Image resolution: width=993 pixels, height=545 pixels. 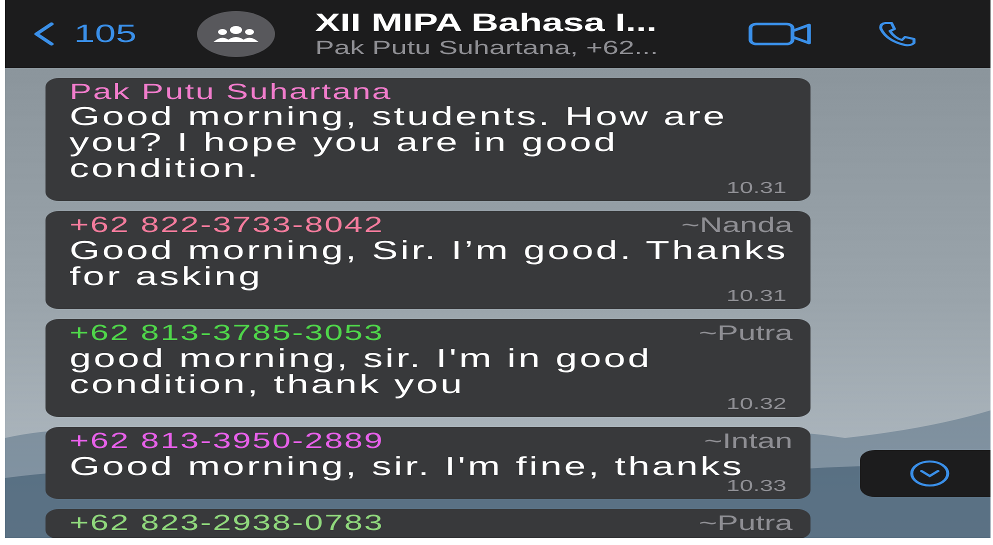 What do you see at coordinates (399, 142) in the screenshot?
I see `message-text: Good morning, students. How are you? I hope you are in good condition.` at bounding box center [399, 142].